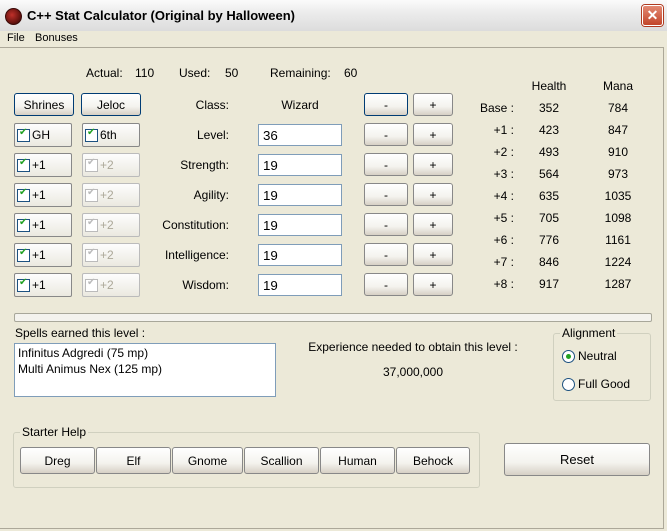 This screenshot has width=667, height=531. Describe the element at coordinates (503, 284) in the screenshot. I see `row-label: +8 :` at that location.